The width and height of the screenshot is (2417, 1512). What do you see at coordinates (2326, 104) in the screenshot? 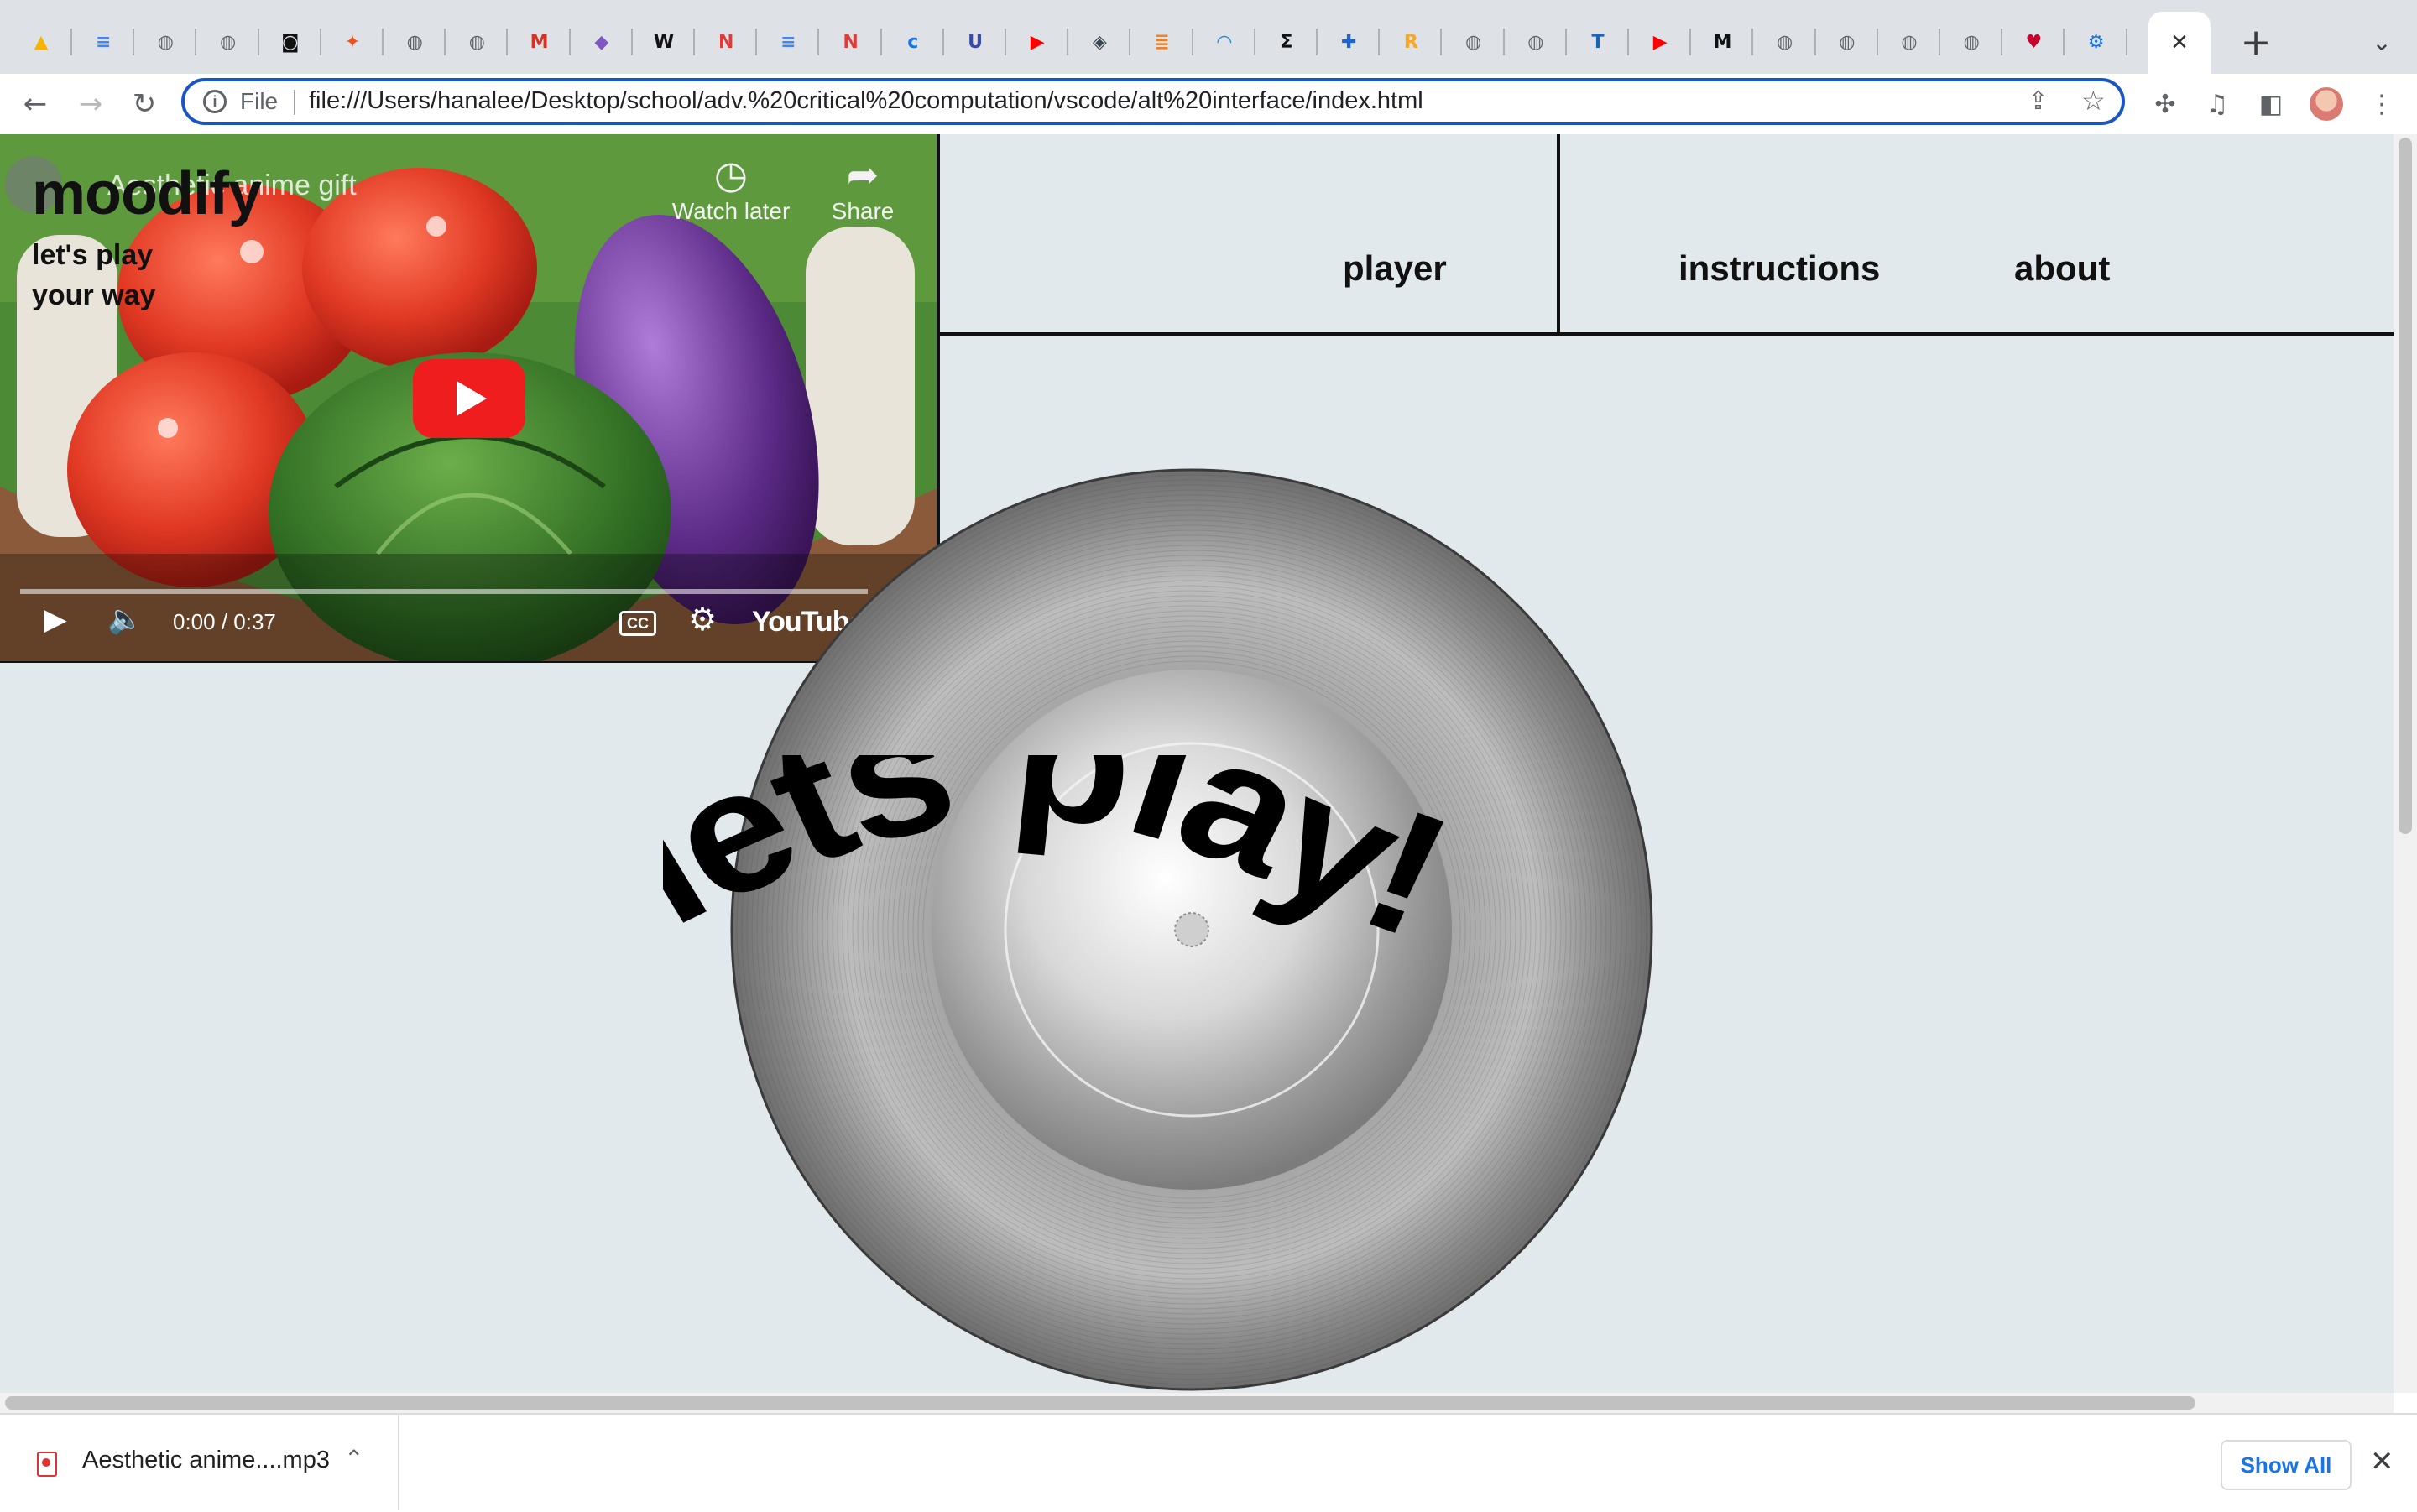
I see `profile-avatar` at bounding box center [2326, 104].